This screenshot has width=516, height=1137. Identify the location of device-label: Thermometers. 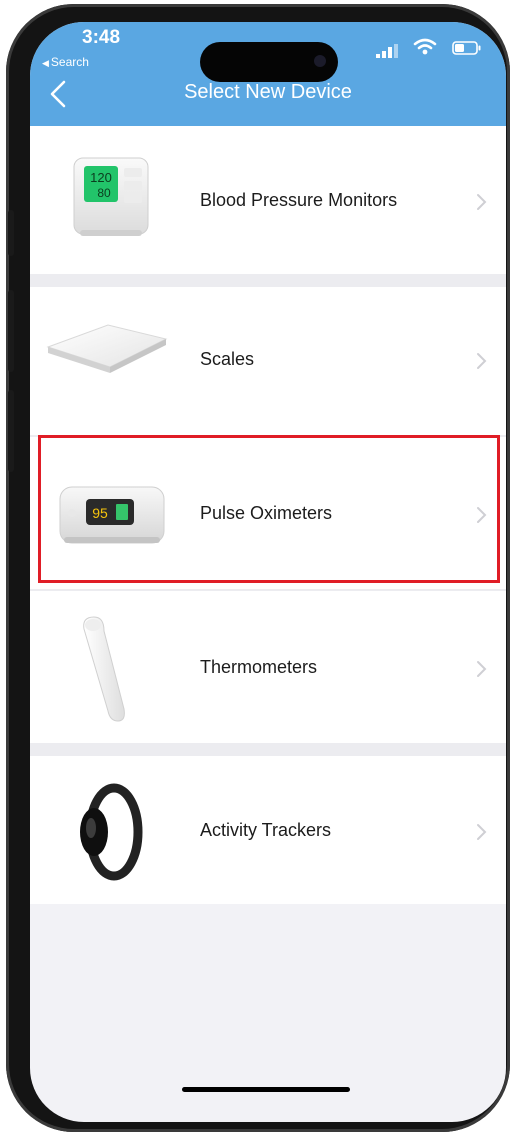
(259, 667).